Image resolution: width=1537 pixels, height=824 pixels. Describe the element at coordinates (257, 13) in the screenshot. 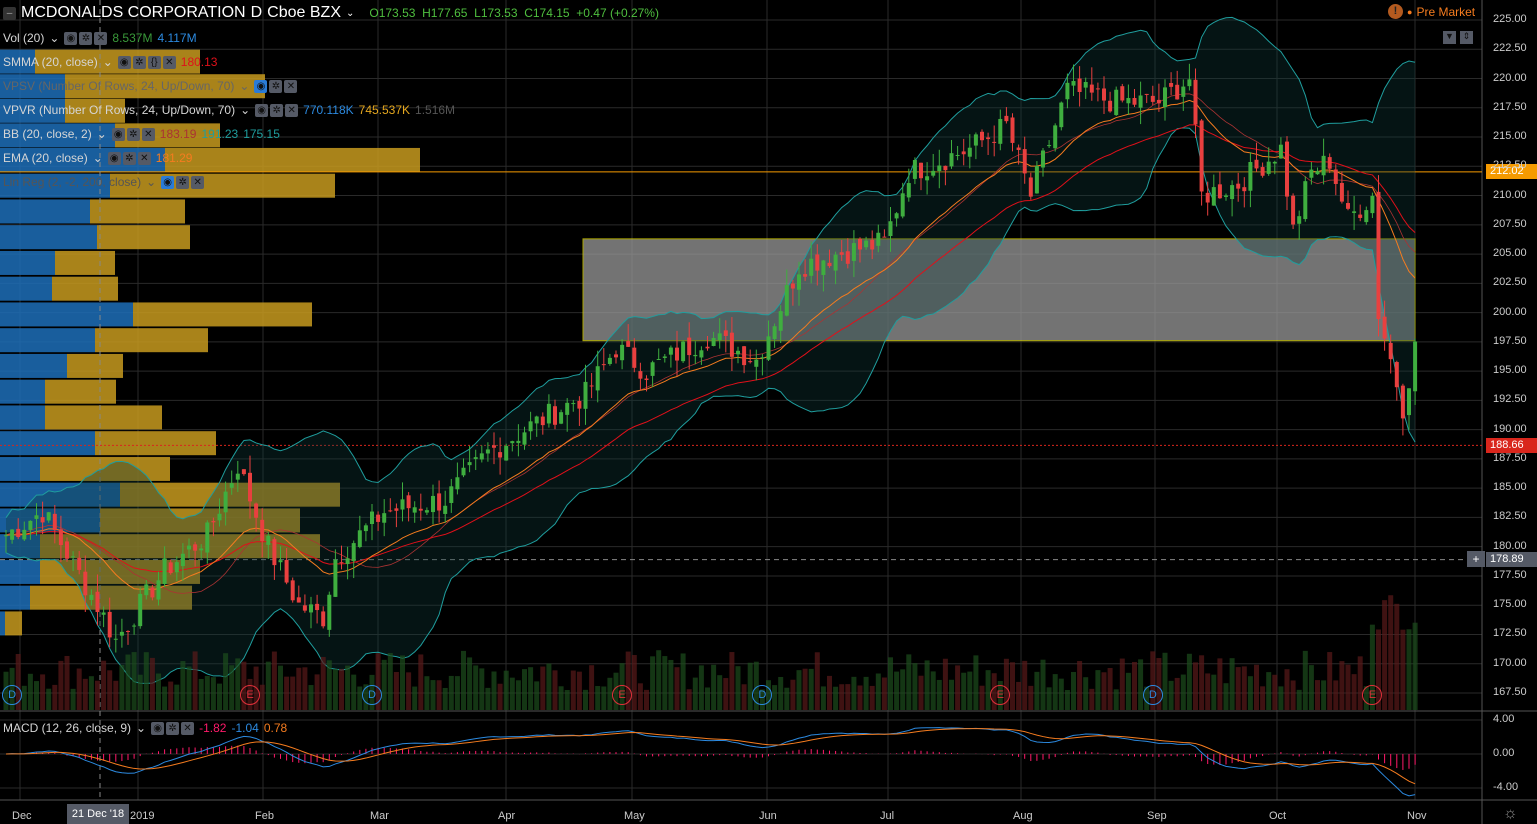

I see `interval: D` at that location.